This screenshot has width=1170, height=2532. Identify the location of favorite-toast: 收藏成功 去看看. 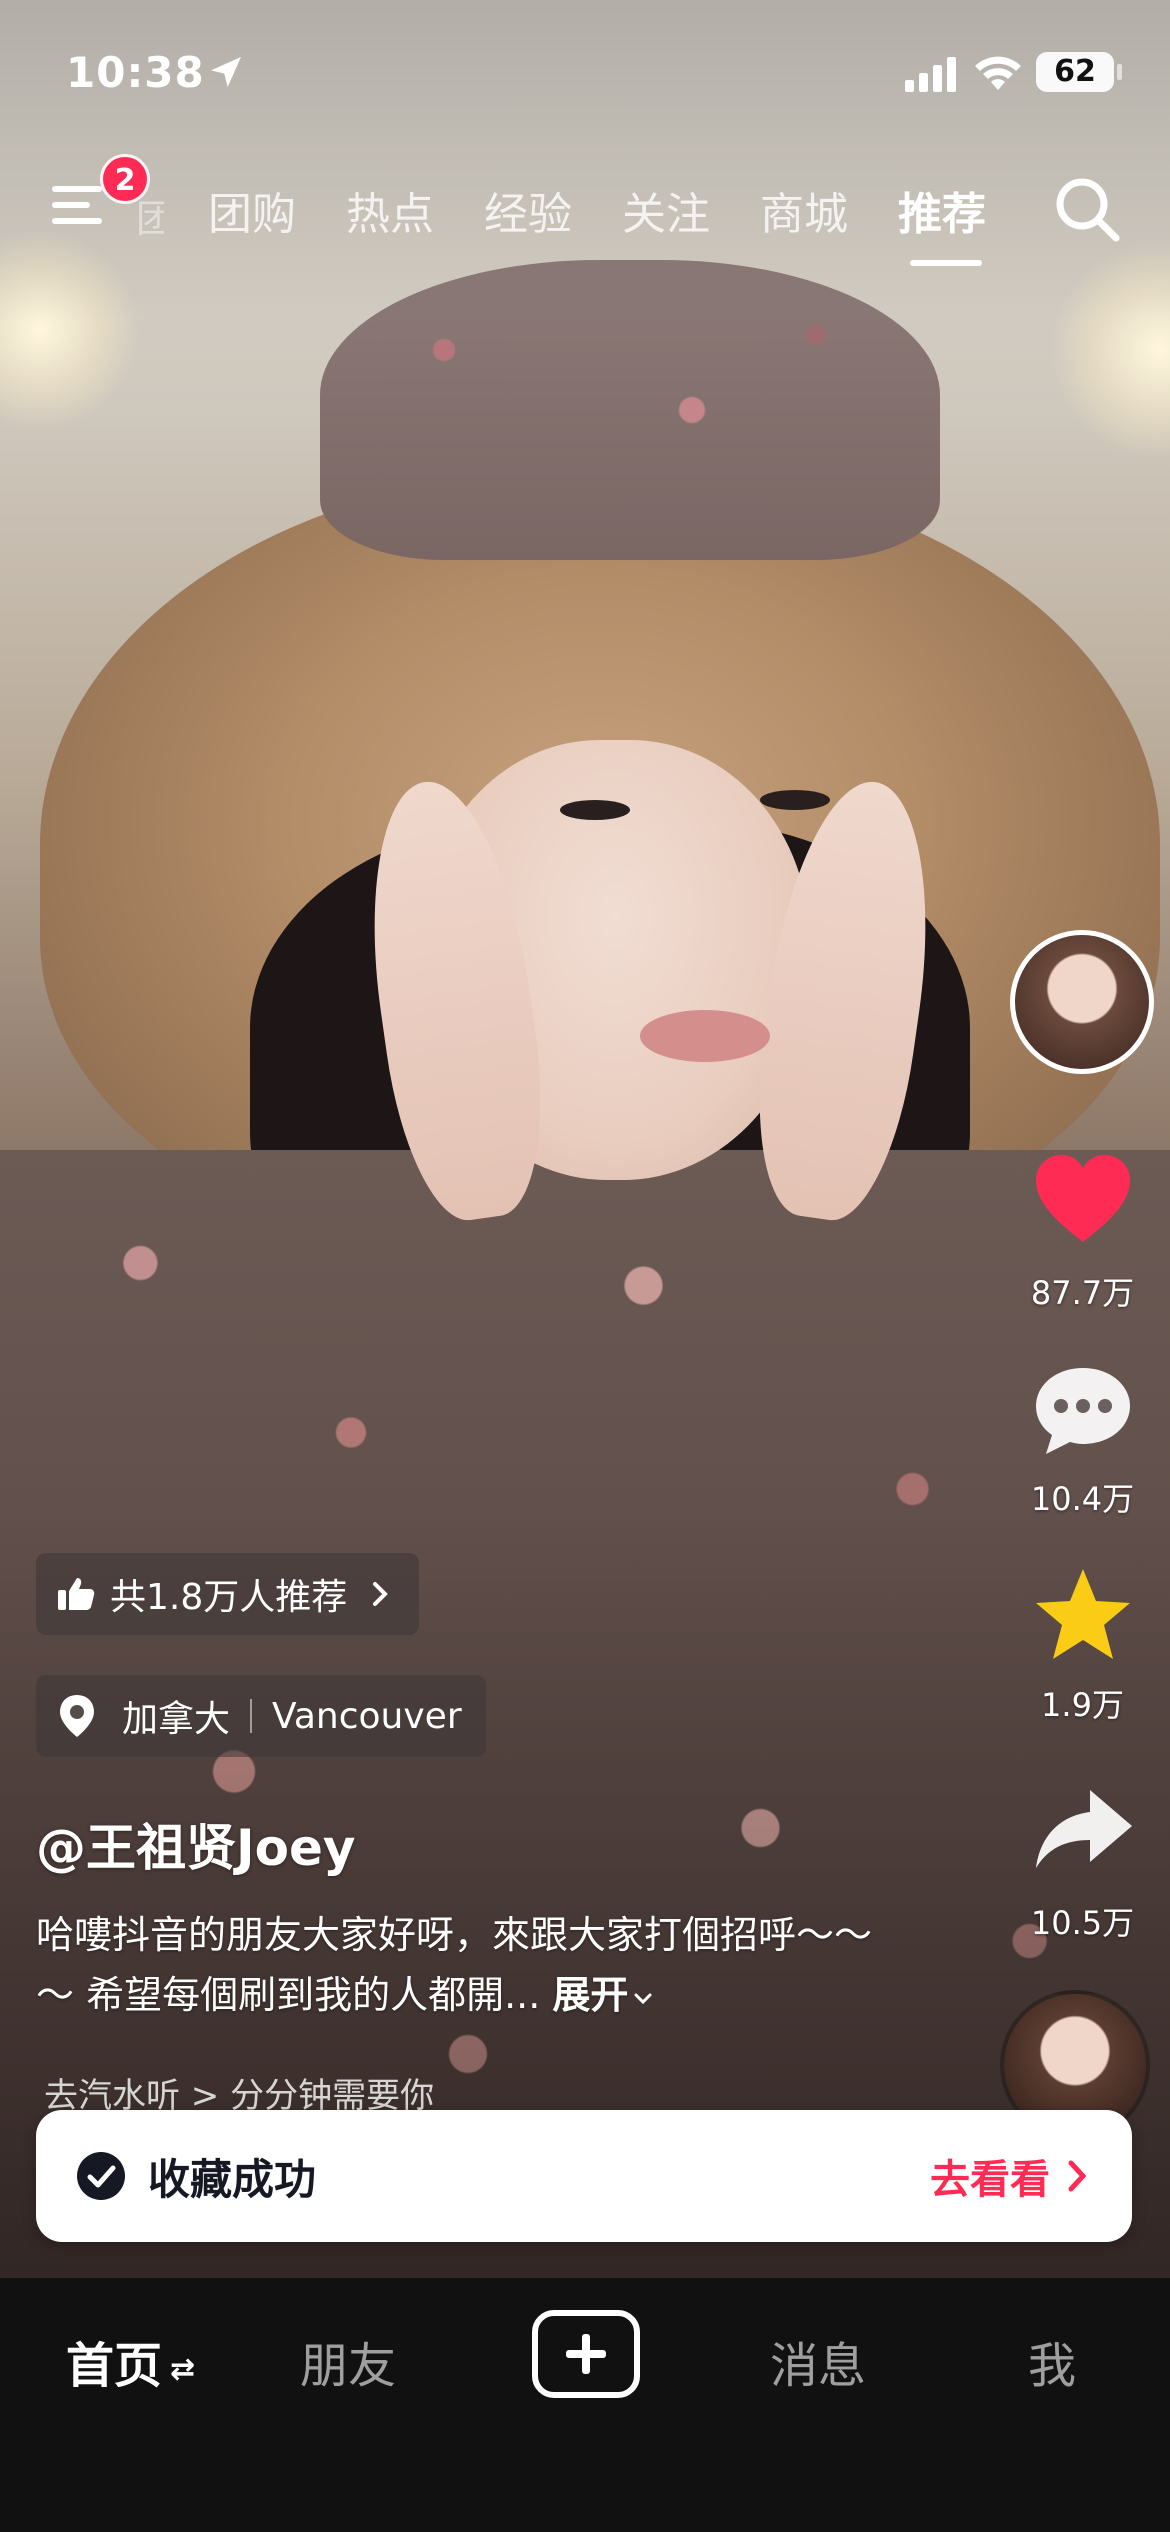
(584, 2176).